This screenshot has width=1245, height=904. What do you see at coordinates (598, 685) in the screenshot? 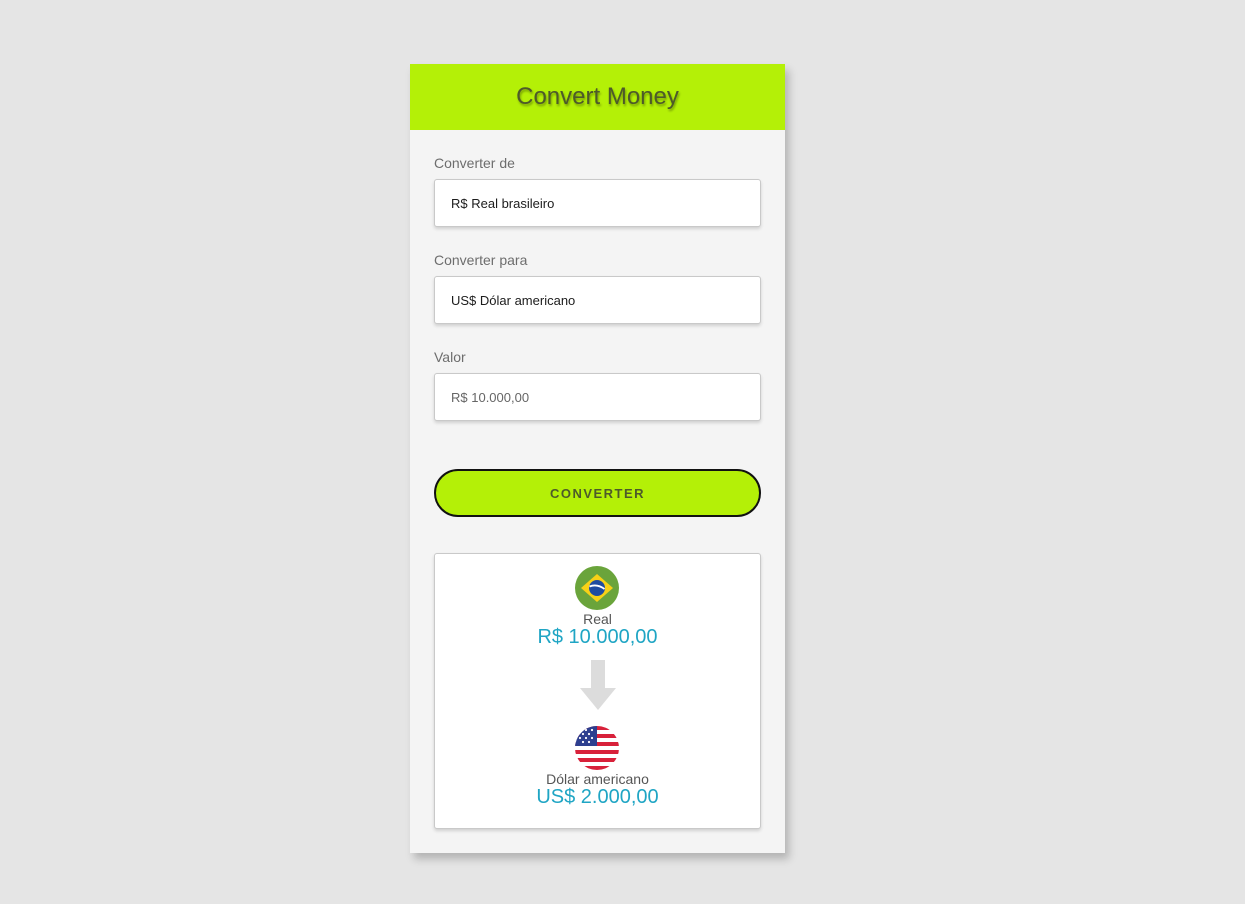
I see `arrow-down-icon` at bounding box center [598, 685].